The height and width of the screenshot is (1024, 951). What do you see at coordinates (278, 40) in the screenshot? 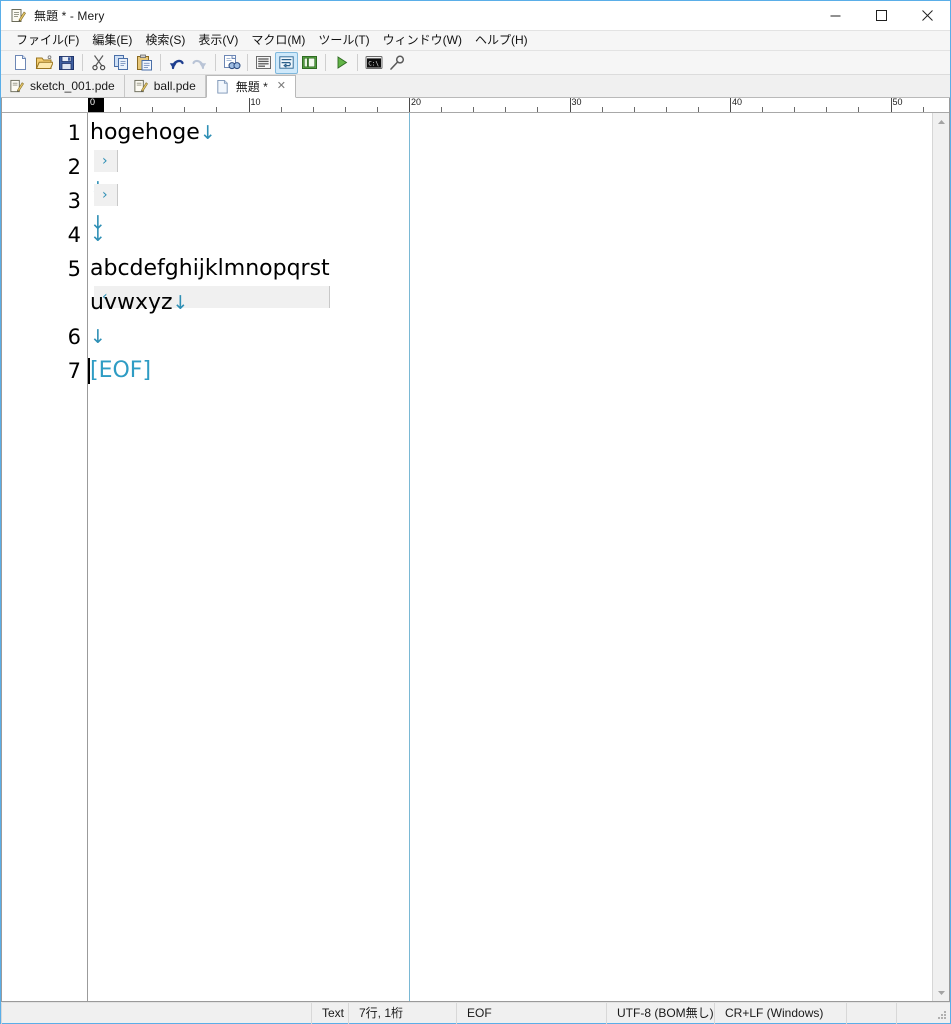
I see `menu-macro: マクロ(M)` at bounding box center [278, 40].